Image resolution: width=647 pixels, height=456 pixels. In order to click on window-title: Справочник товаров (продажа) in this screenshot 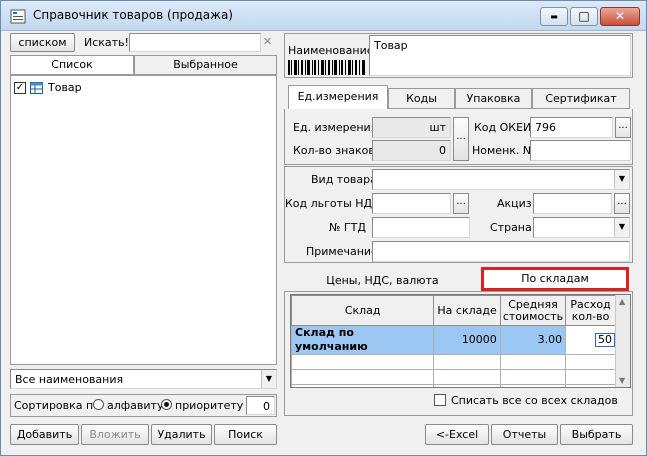, I will do `click(133, 15)`.